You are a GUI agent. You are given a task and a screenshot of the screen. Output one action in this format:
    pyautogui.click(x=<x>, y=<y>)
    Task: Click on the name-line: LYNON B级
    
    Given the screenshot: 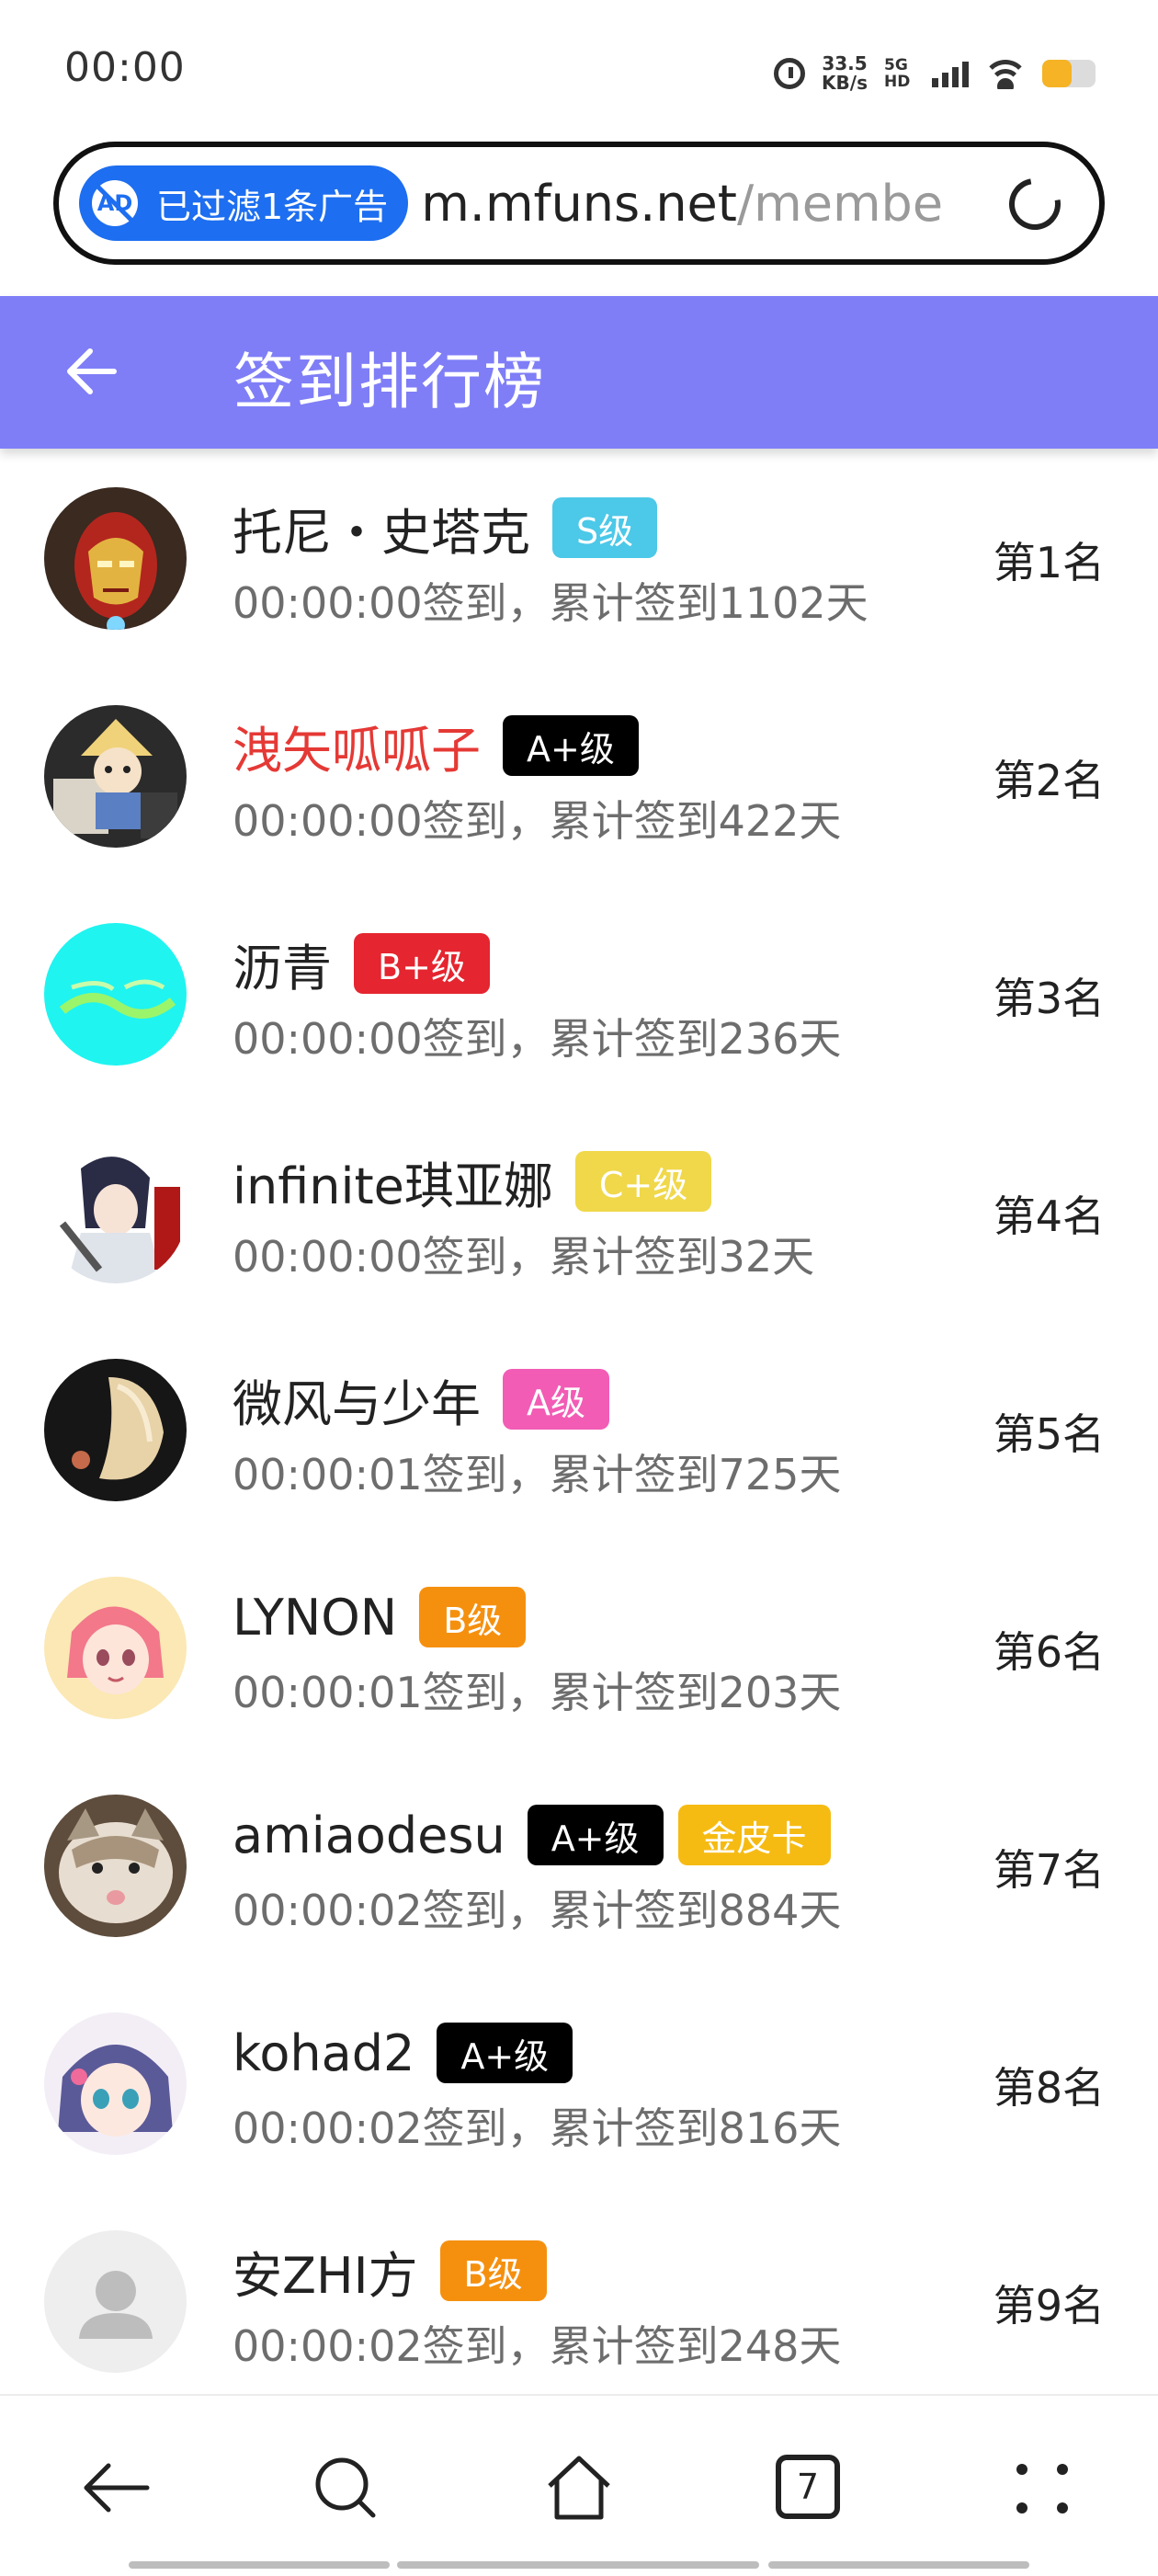 What is the action you would take?
    pyautogui.click(x=380, y=1617)
    